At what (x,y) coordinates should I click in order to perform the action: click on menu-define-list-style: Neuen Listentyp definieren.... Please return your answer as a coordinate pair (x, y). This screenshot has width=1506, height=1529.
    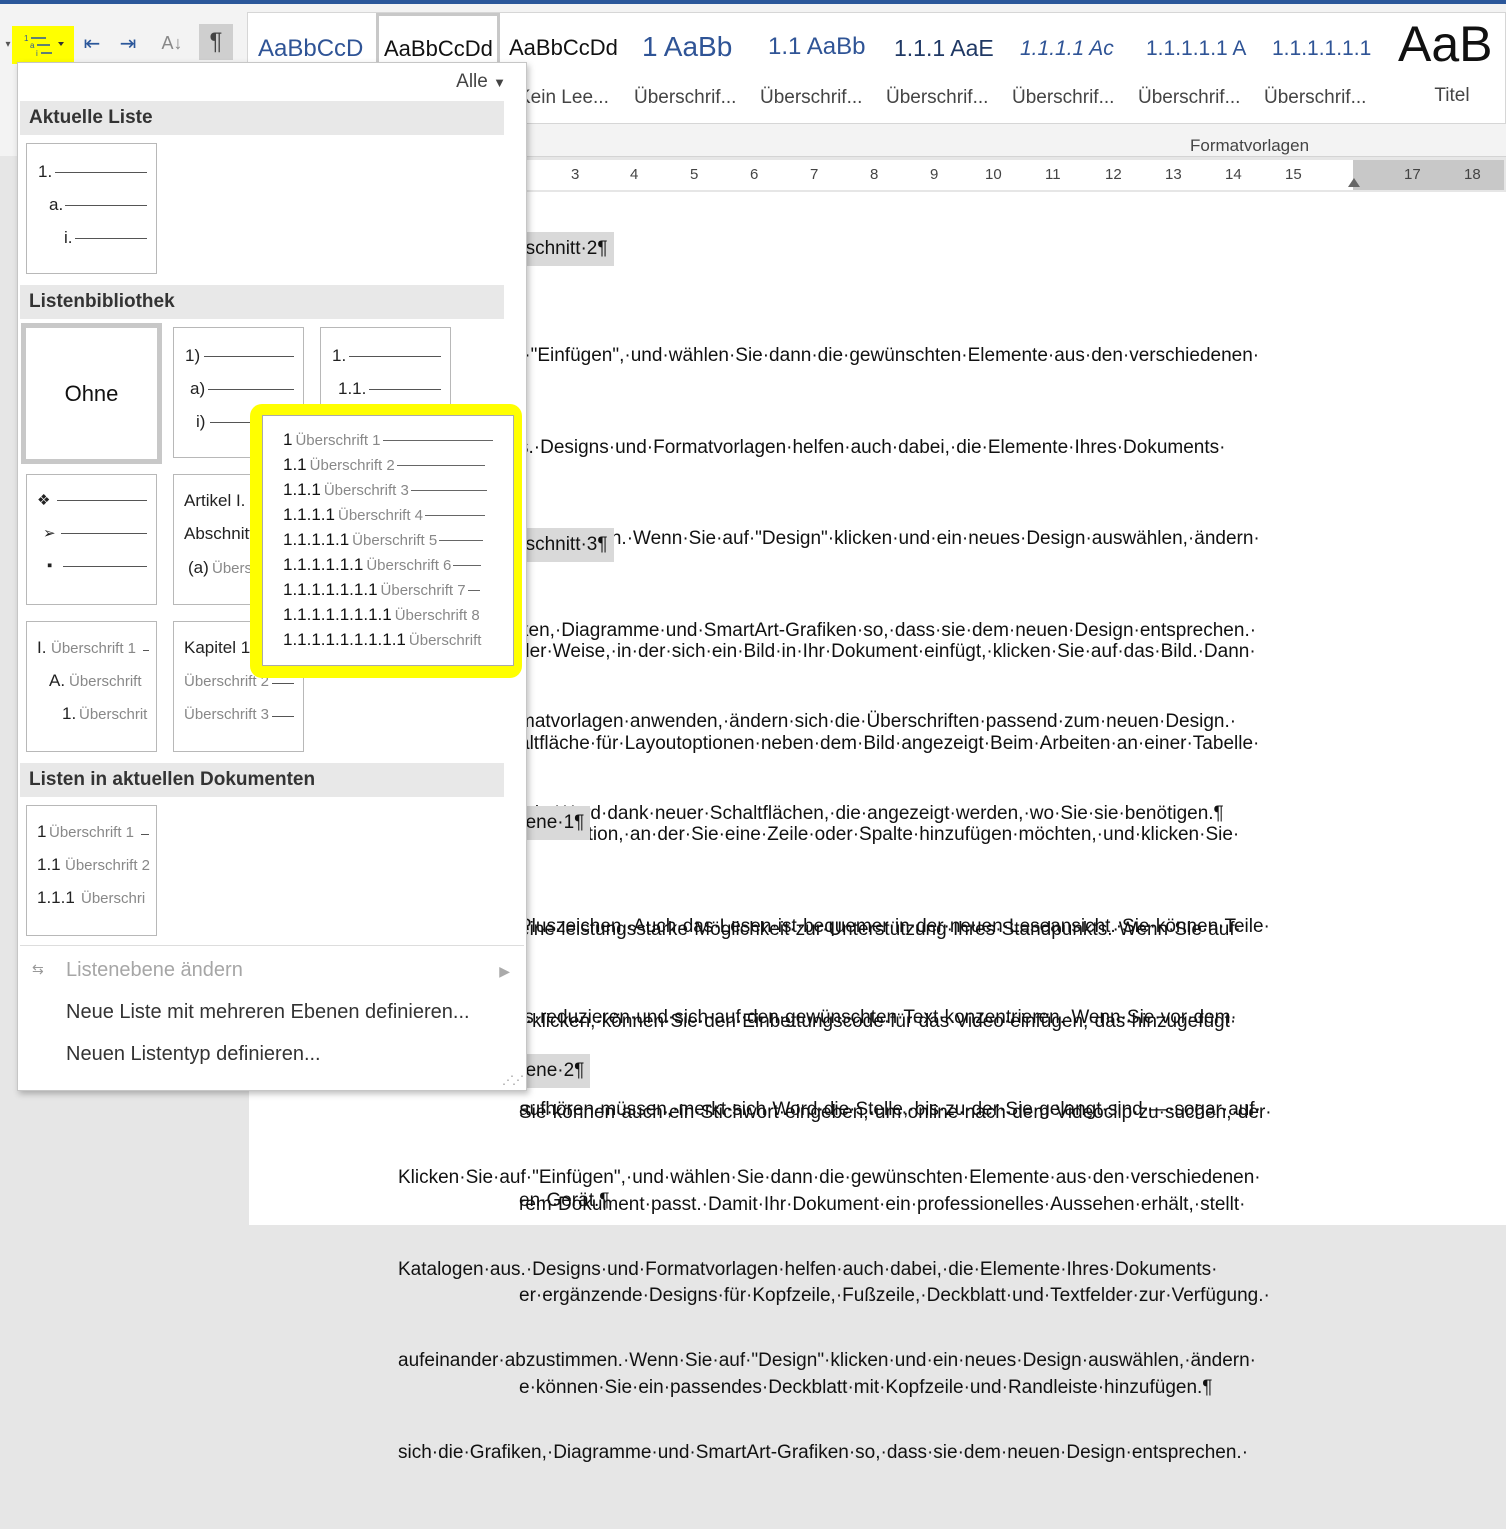
    Looking at the image, I should click on (193, 1054).